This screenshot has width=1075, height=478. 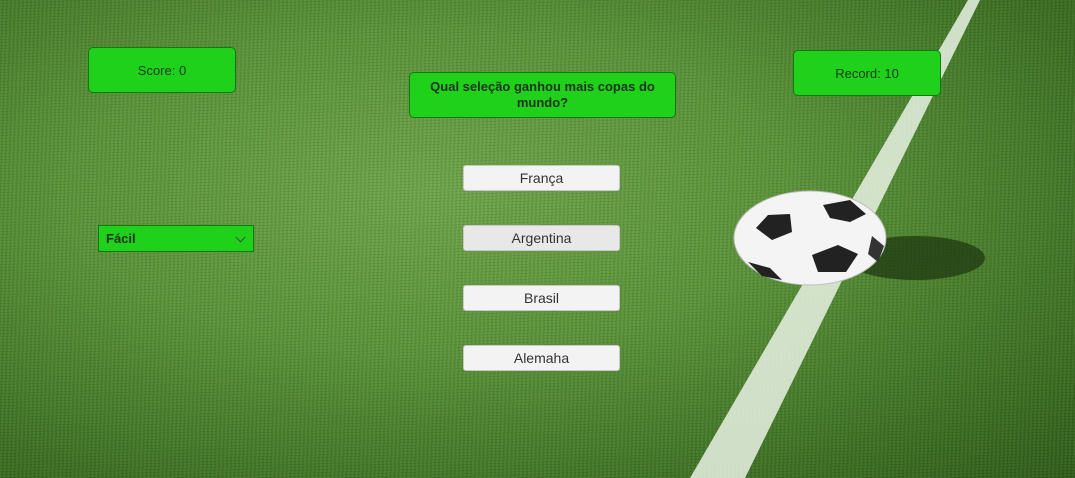 I want to click on question-text: Qual seleção ganhou mais copas do mundo?, so click(x=542, y=94).